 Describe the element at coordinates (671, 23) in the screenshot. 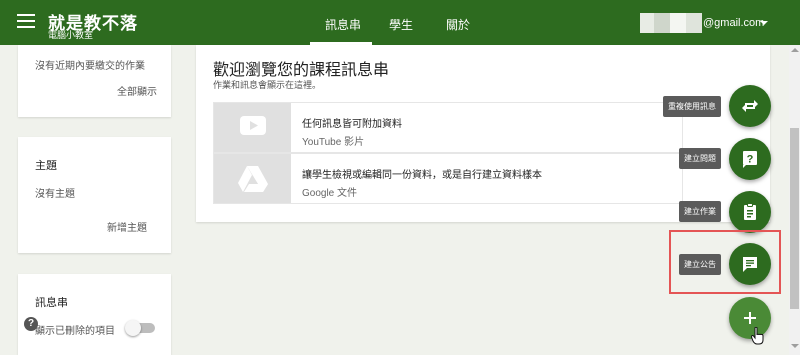

I see `redacted-account-name` at that location.